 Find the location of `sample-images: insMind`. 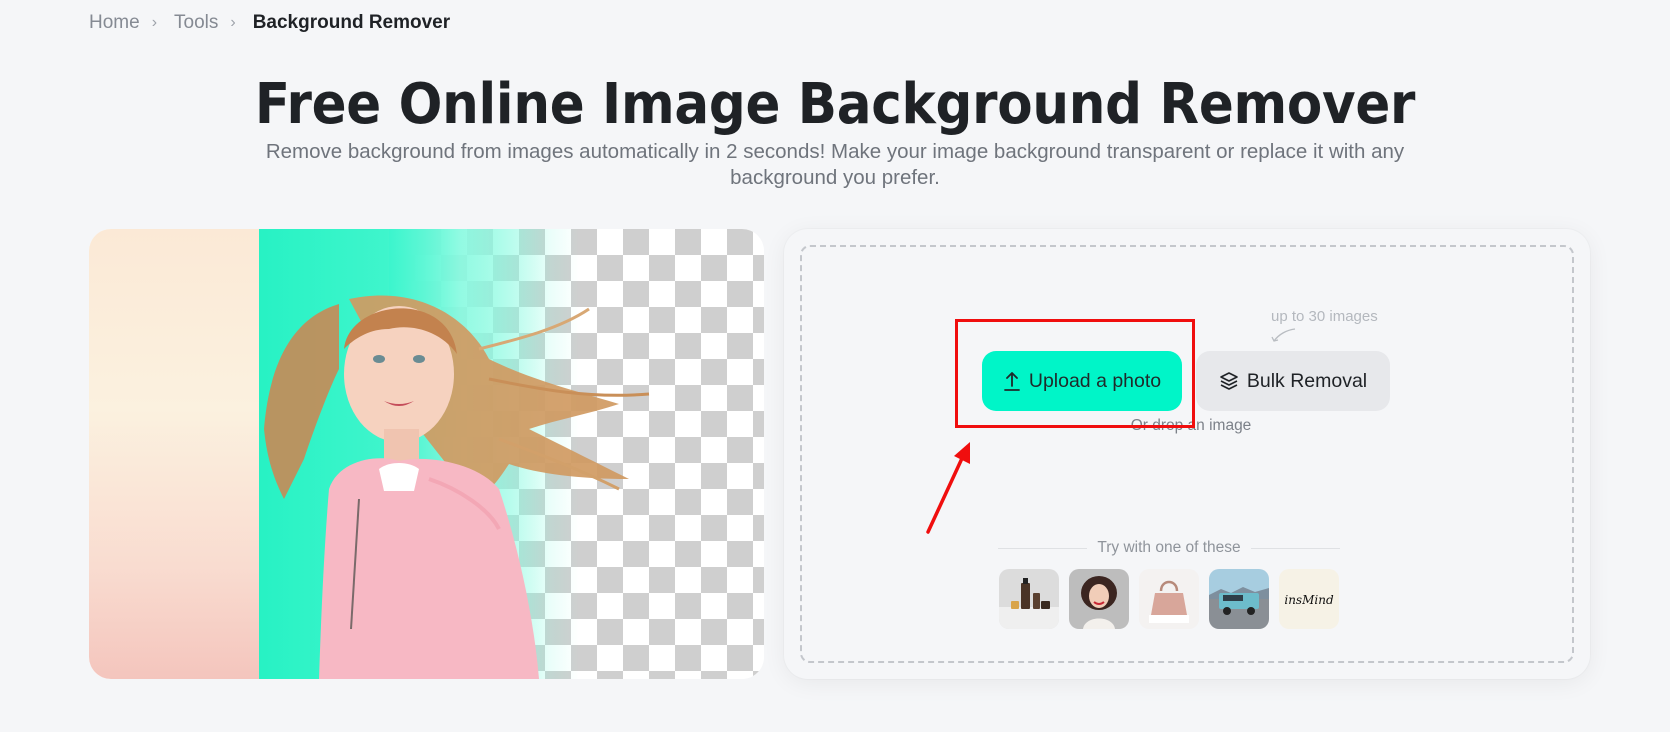

sample-images: insMind is located at coordinates (1169, 599).